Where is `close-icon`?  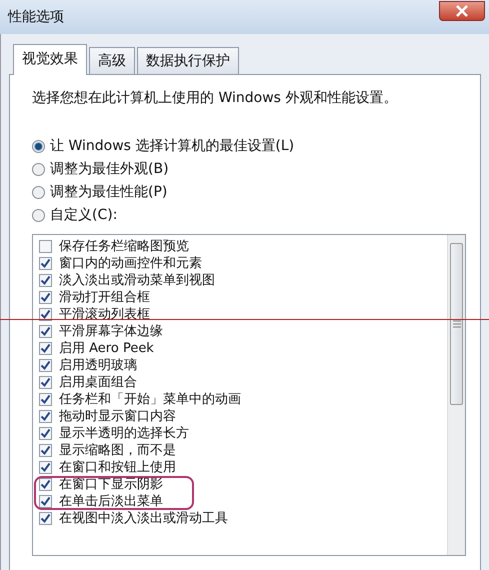 close-icon is located at coordinates (462, 11).